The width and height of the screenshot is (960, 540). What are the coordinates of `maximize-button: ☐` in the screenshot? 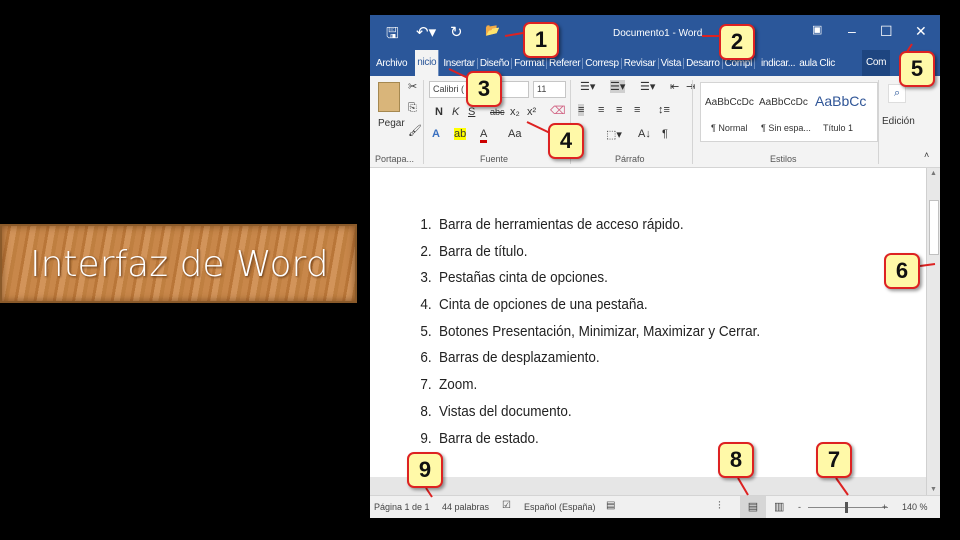 It's located at (886, 31).